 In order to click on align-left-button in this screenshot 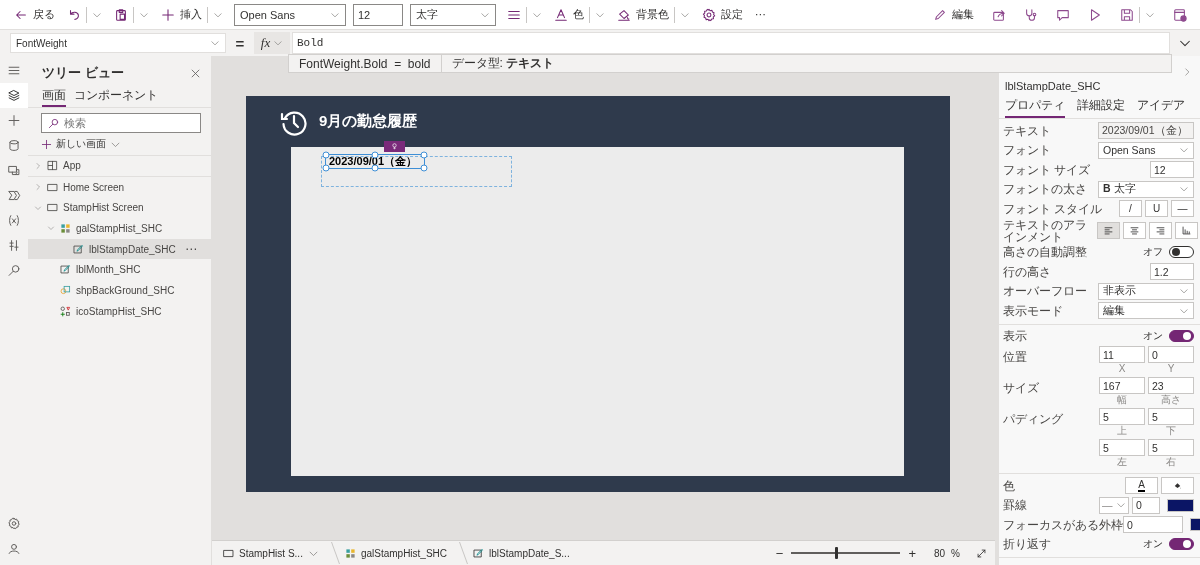, I will do `click(1108, 230)`.